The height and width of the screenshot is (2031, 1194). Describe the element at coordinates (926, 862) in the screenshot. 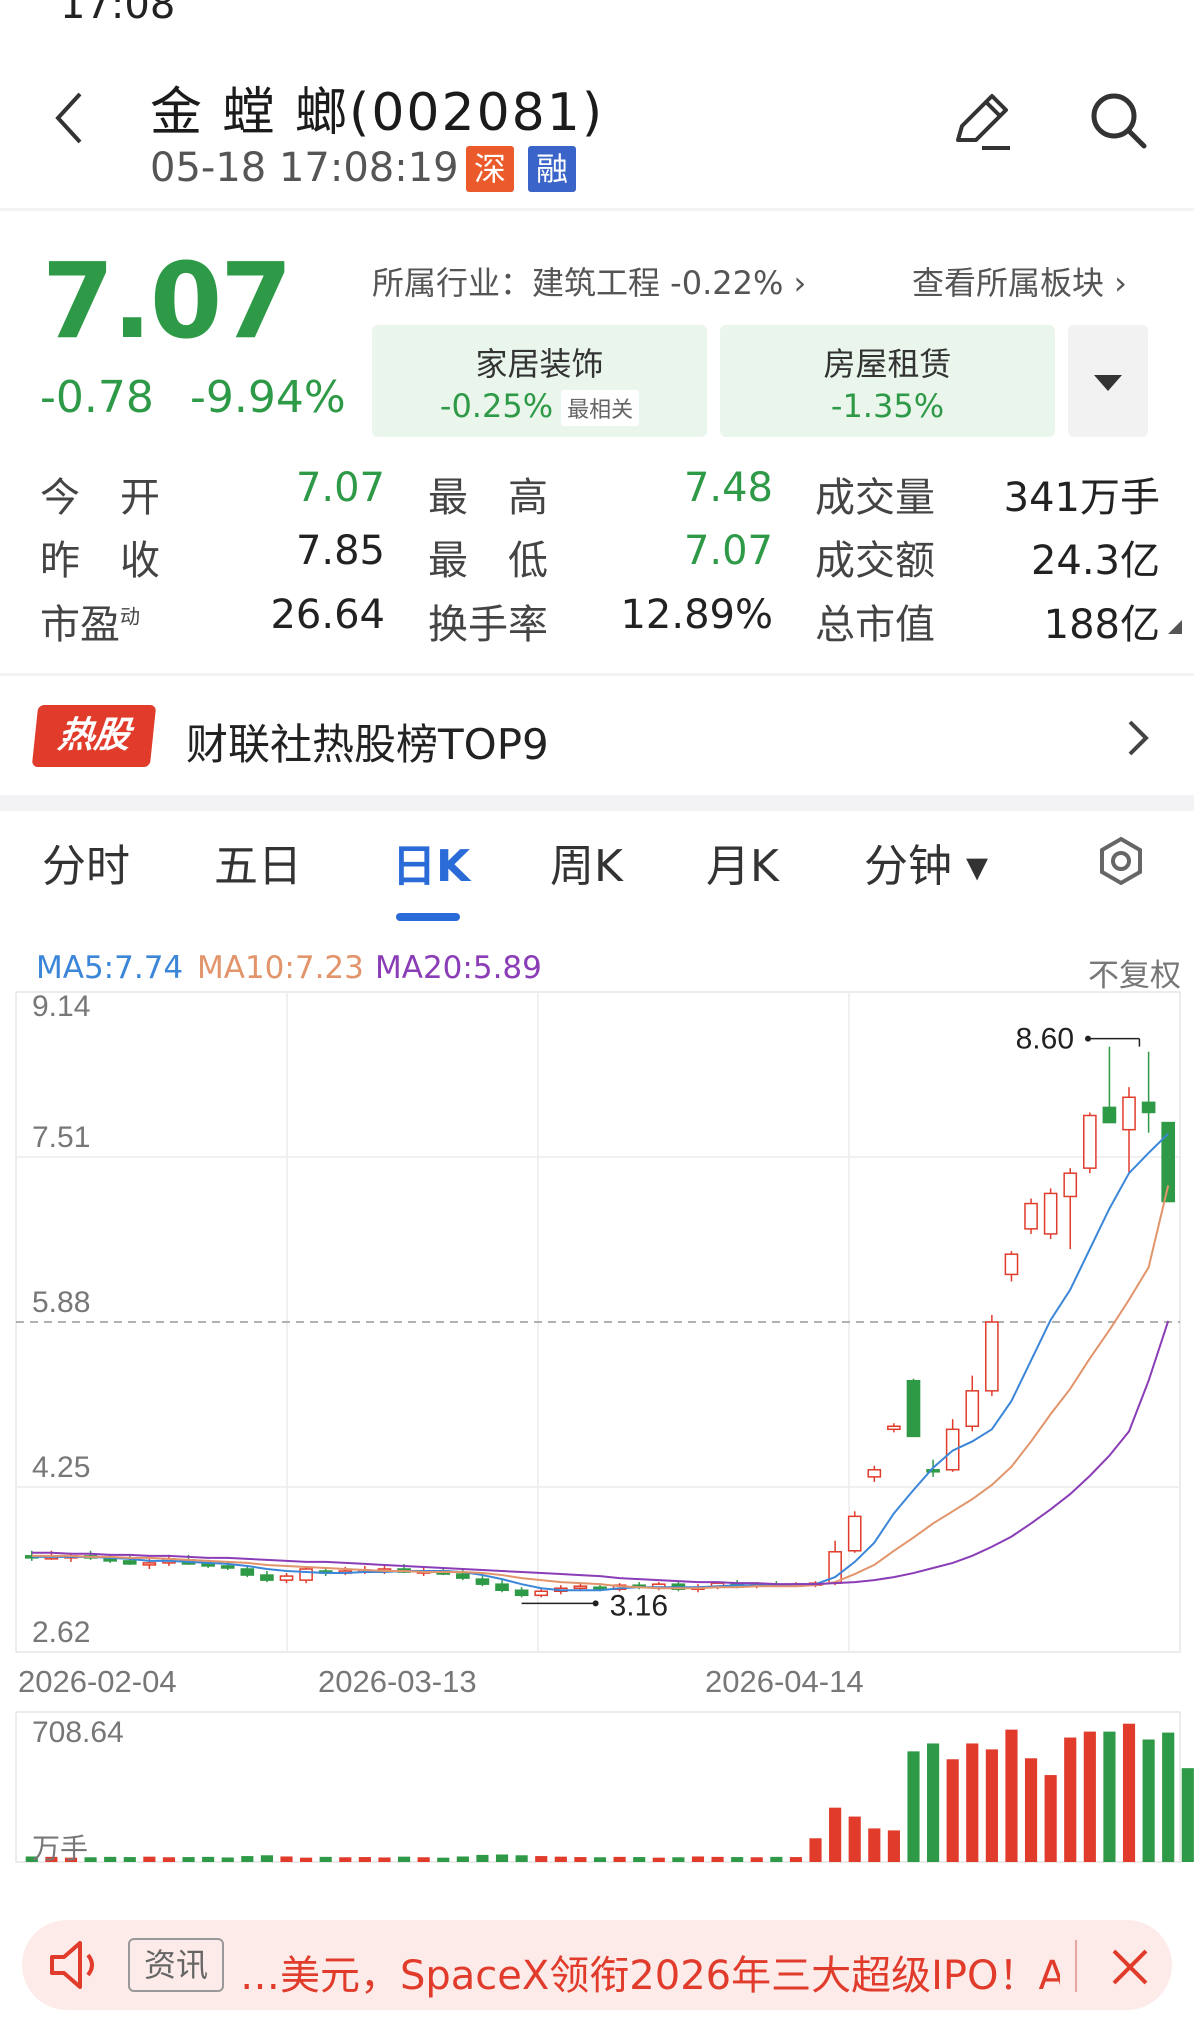

I see `tab-5: 分钟 ▾` at that location.